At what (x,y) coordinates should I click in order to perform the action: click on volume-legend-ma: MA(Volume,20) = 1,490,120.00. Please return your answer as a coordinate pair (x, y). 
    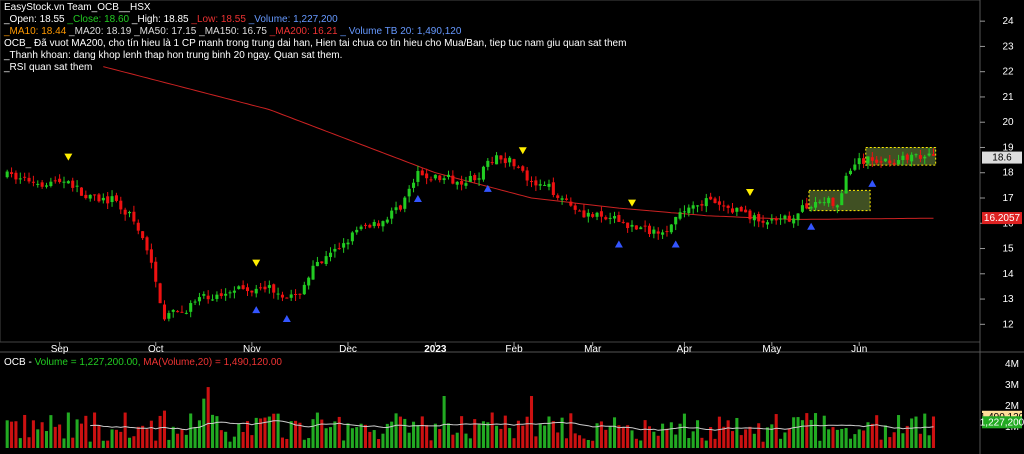
    Looking at the image, I should click on (212, 362).